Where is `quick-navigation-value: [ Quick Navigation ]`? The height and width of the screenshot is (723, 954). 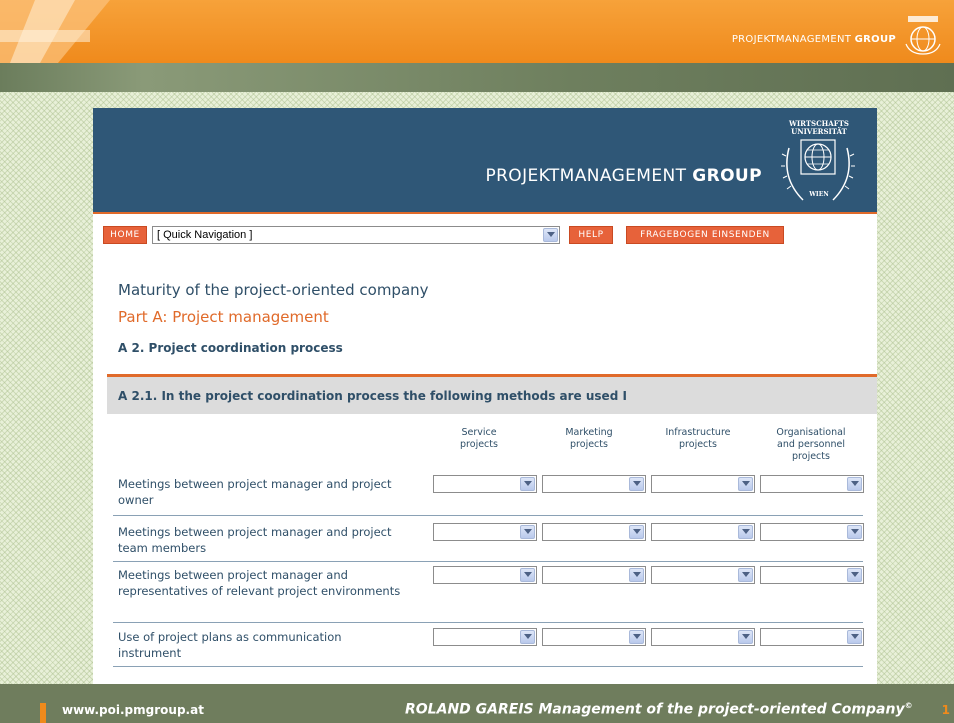 quick-navigation-value: [ Quick Navigation ] is located at coordinates (205, 235).